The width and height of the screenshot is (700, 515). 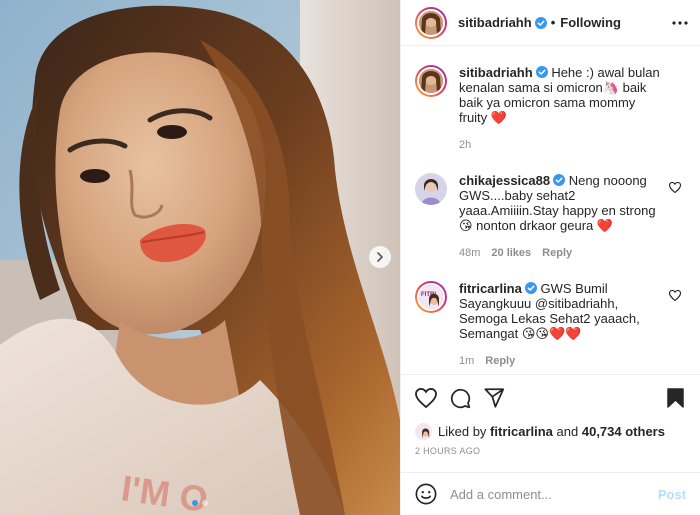 I want to click on like-button, so click(x=426, y=398).